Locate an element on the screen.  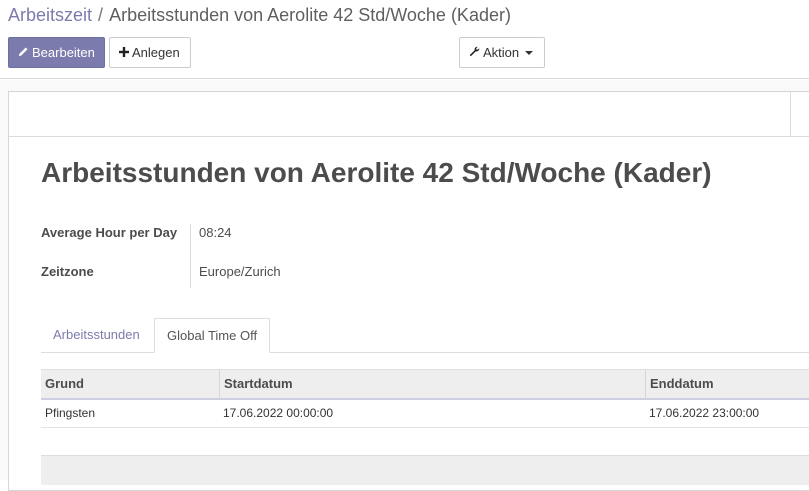
action-dropdown-button: Aktion is located at coordinates (502, 52).